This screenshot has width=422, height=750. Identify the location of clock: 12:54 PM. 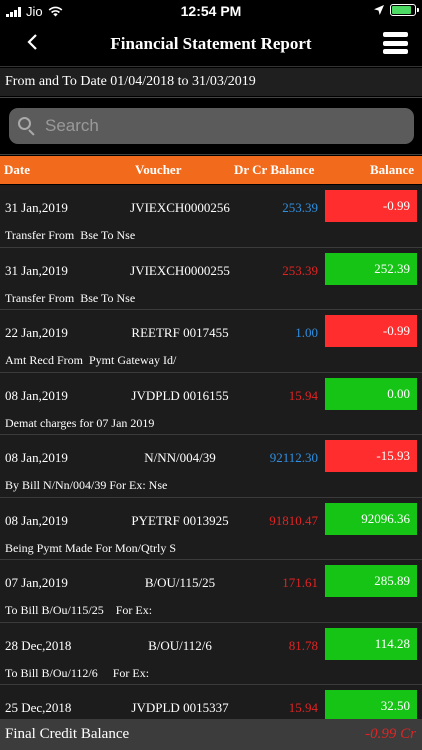
(211, 11).